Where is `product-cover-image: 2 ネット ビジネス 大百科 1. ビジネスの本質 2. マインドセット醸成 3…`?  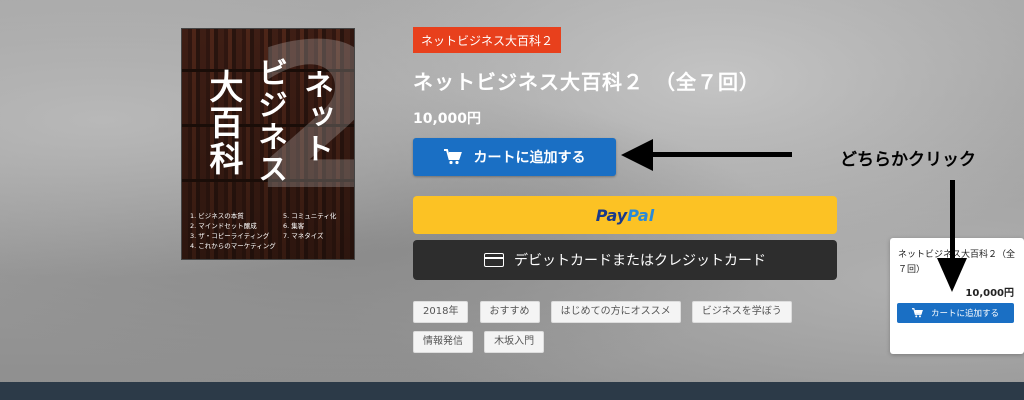 product-cover-image: 2 ネット ビジネス 大百科 1. ビジネスの本質 2. マインドセット醸成 3… is located at coordinates (268, 144).